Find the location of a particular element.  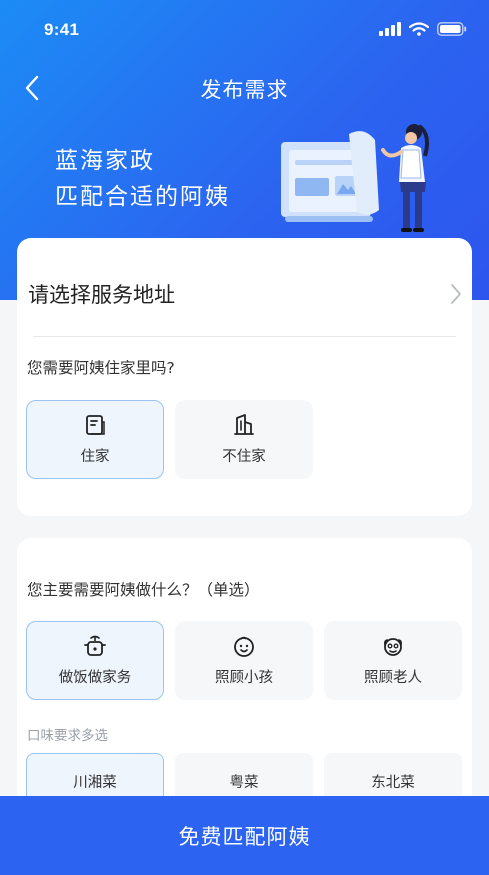

option-not-live-in: 不住家 is located at coordinates (244, 439).